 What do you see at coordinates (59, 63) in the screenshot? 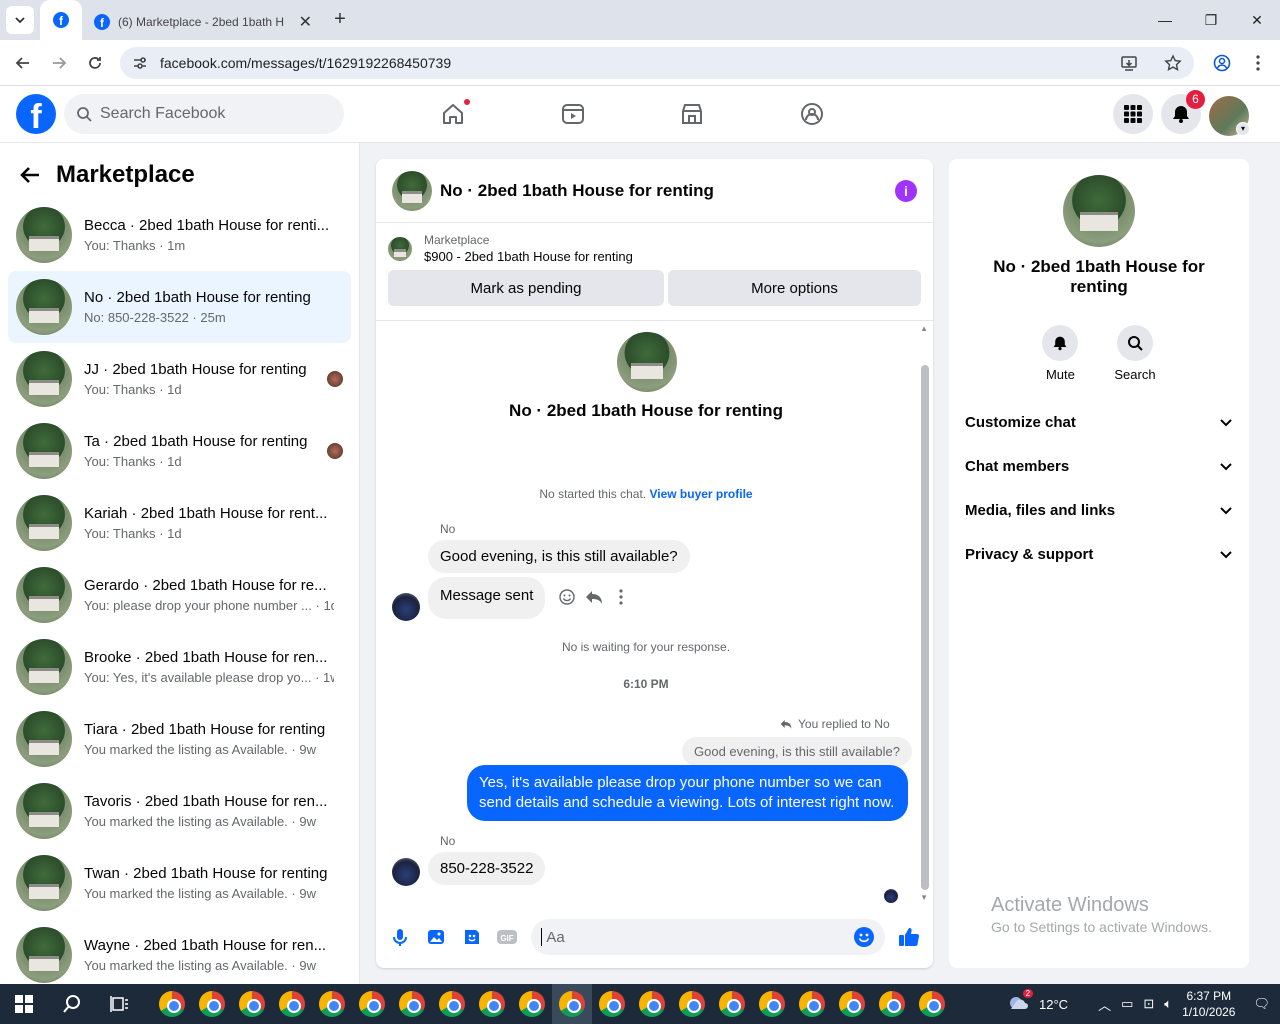
I see `forward-button` at bounding box center [59, 63].